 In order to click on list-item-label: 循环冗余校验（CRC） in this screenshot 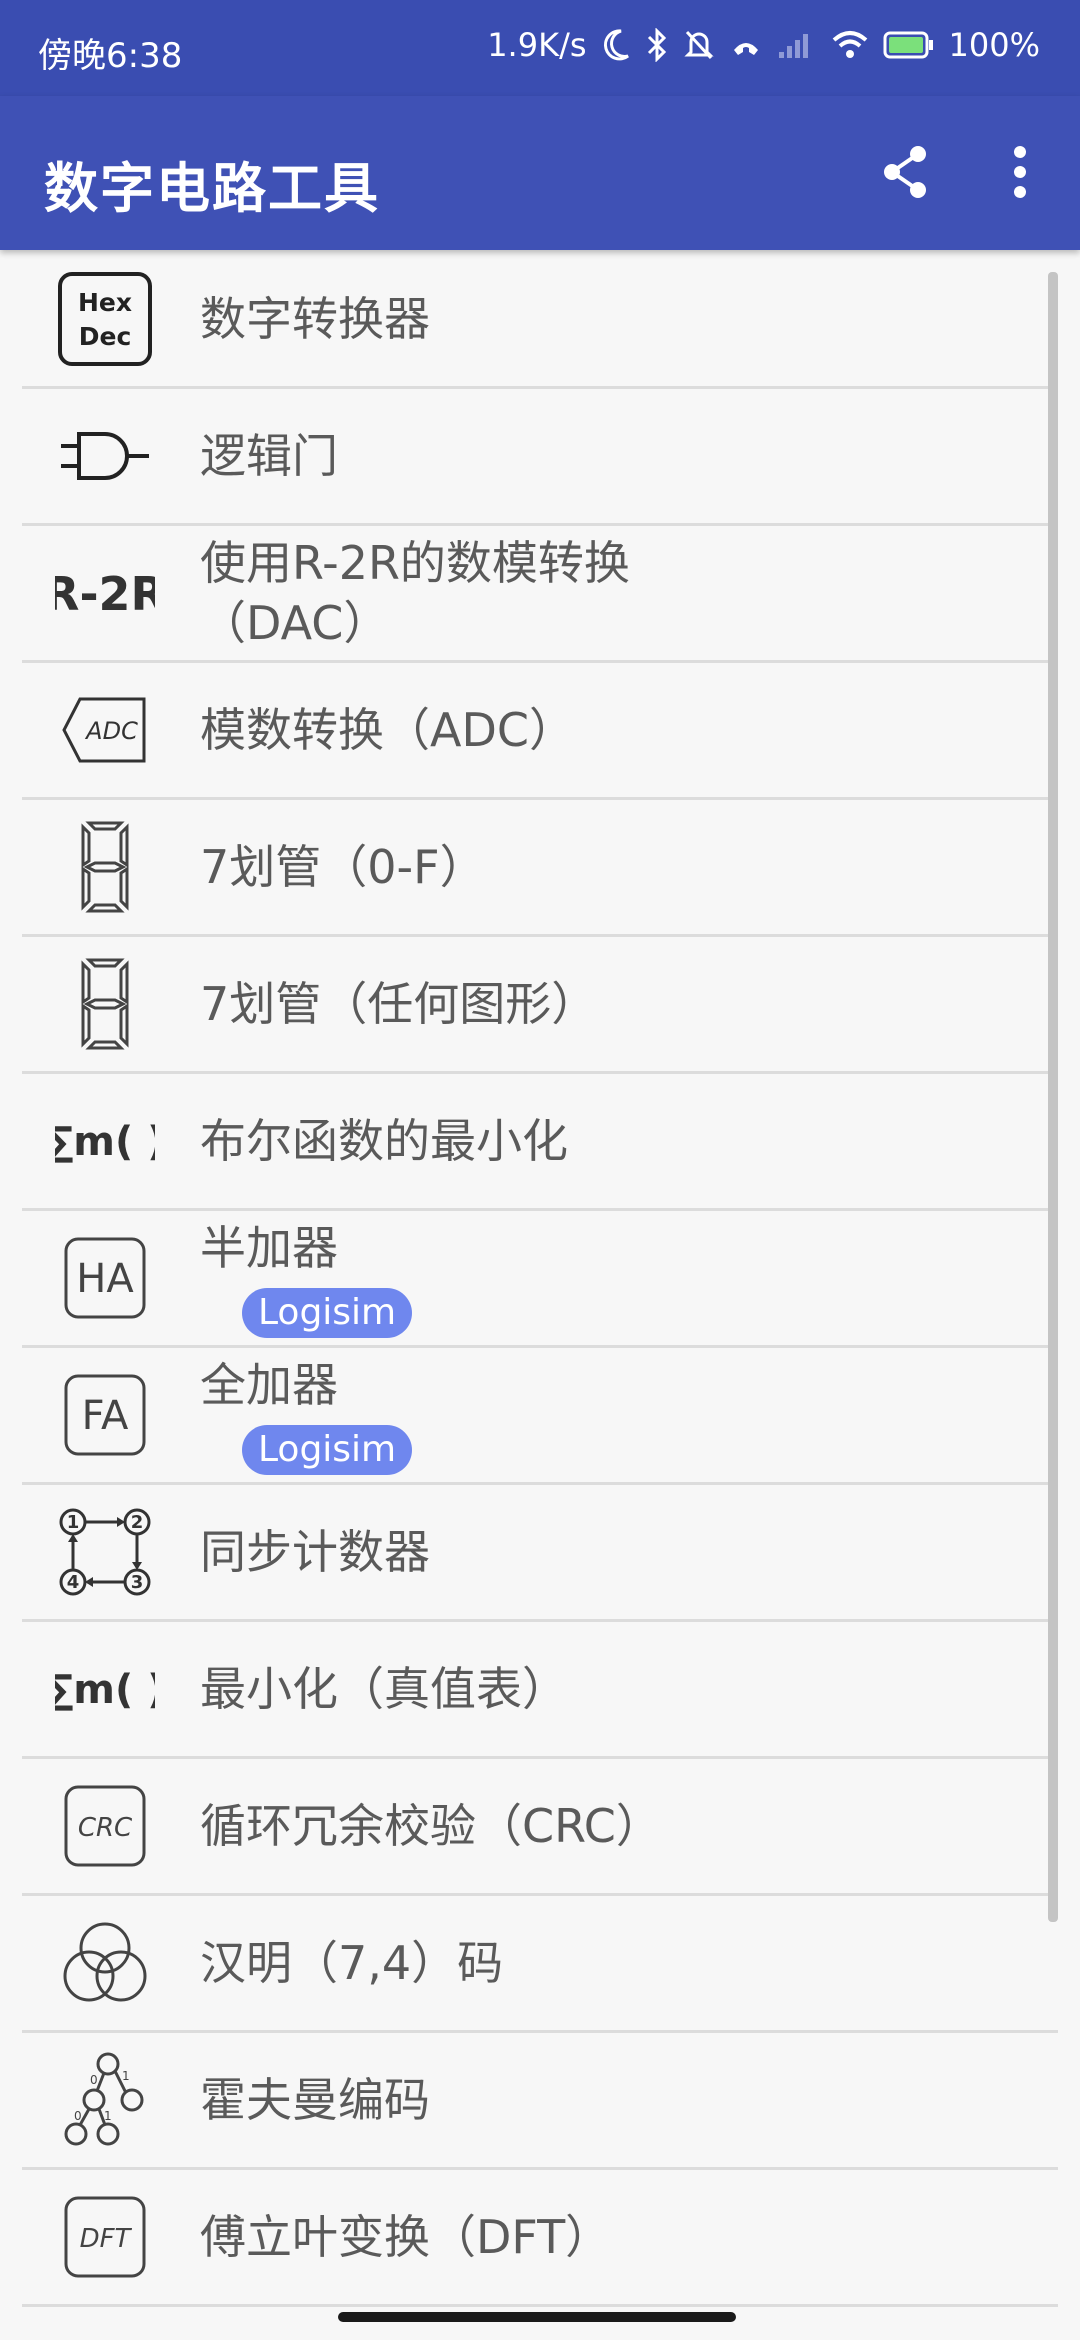, I will do `click(431, 1826)`.